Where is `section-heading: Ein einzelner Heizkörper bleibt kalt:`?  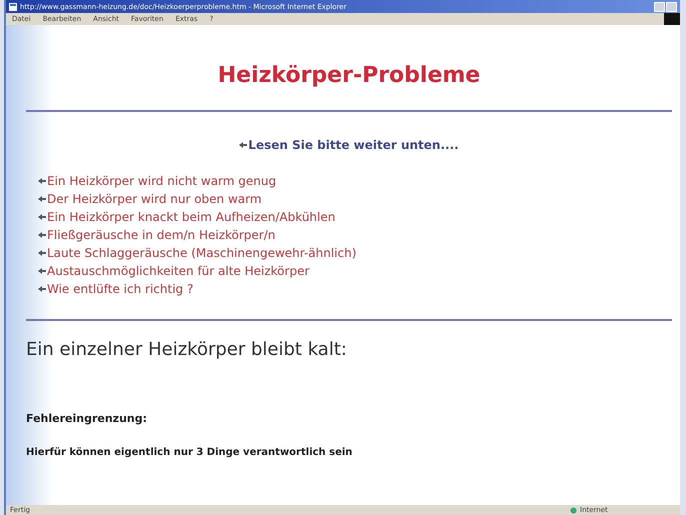 section-heading: Ein einzelner Heizkörper bleibt kalt: is located at coordinates (187, 349).